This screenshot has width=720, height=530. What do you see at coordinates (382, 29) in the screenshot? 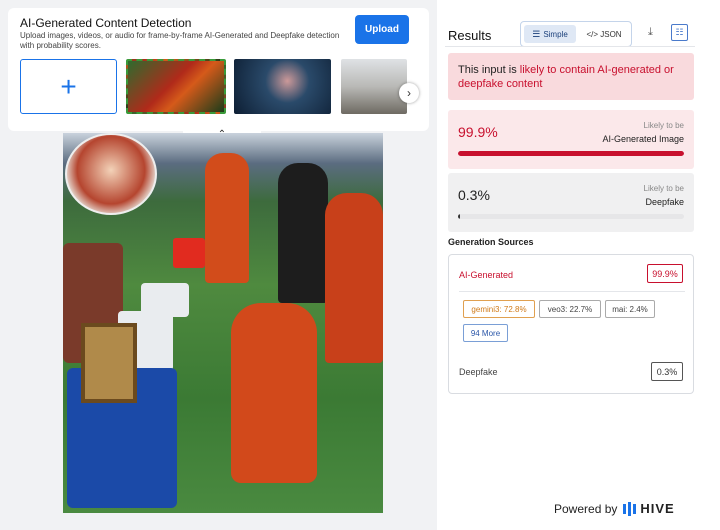
I see `upload-button: Upload` at bounding box center [382, 29].